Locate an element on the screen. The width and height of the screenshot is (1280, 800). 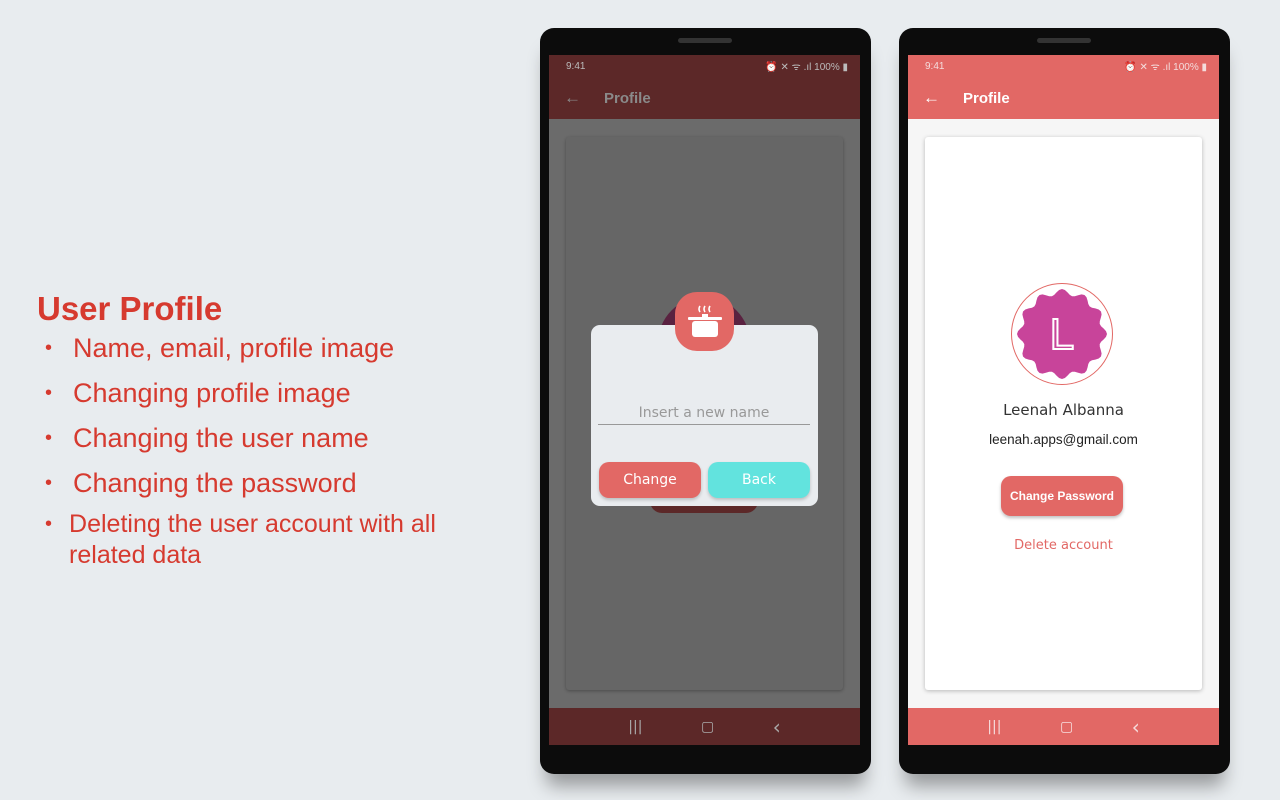
bullet-item: • Name, email, profile image is located at coordinates (220, 348).